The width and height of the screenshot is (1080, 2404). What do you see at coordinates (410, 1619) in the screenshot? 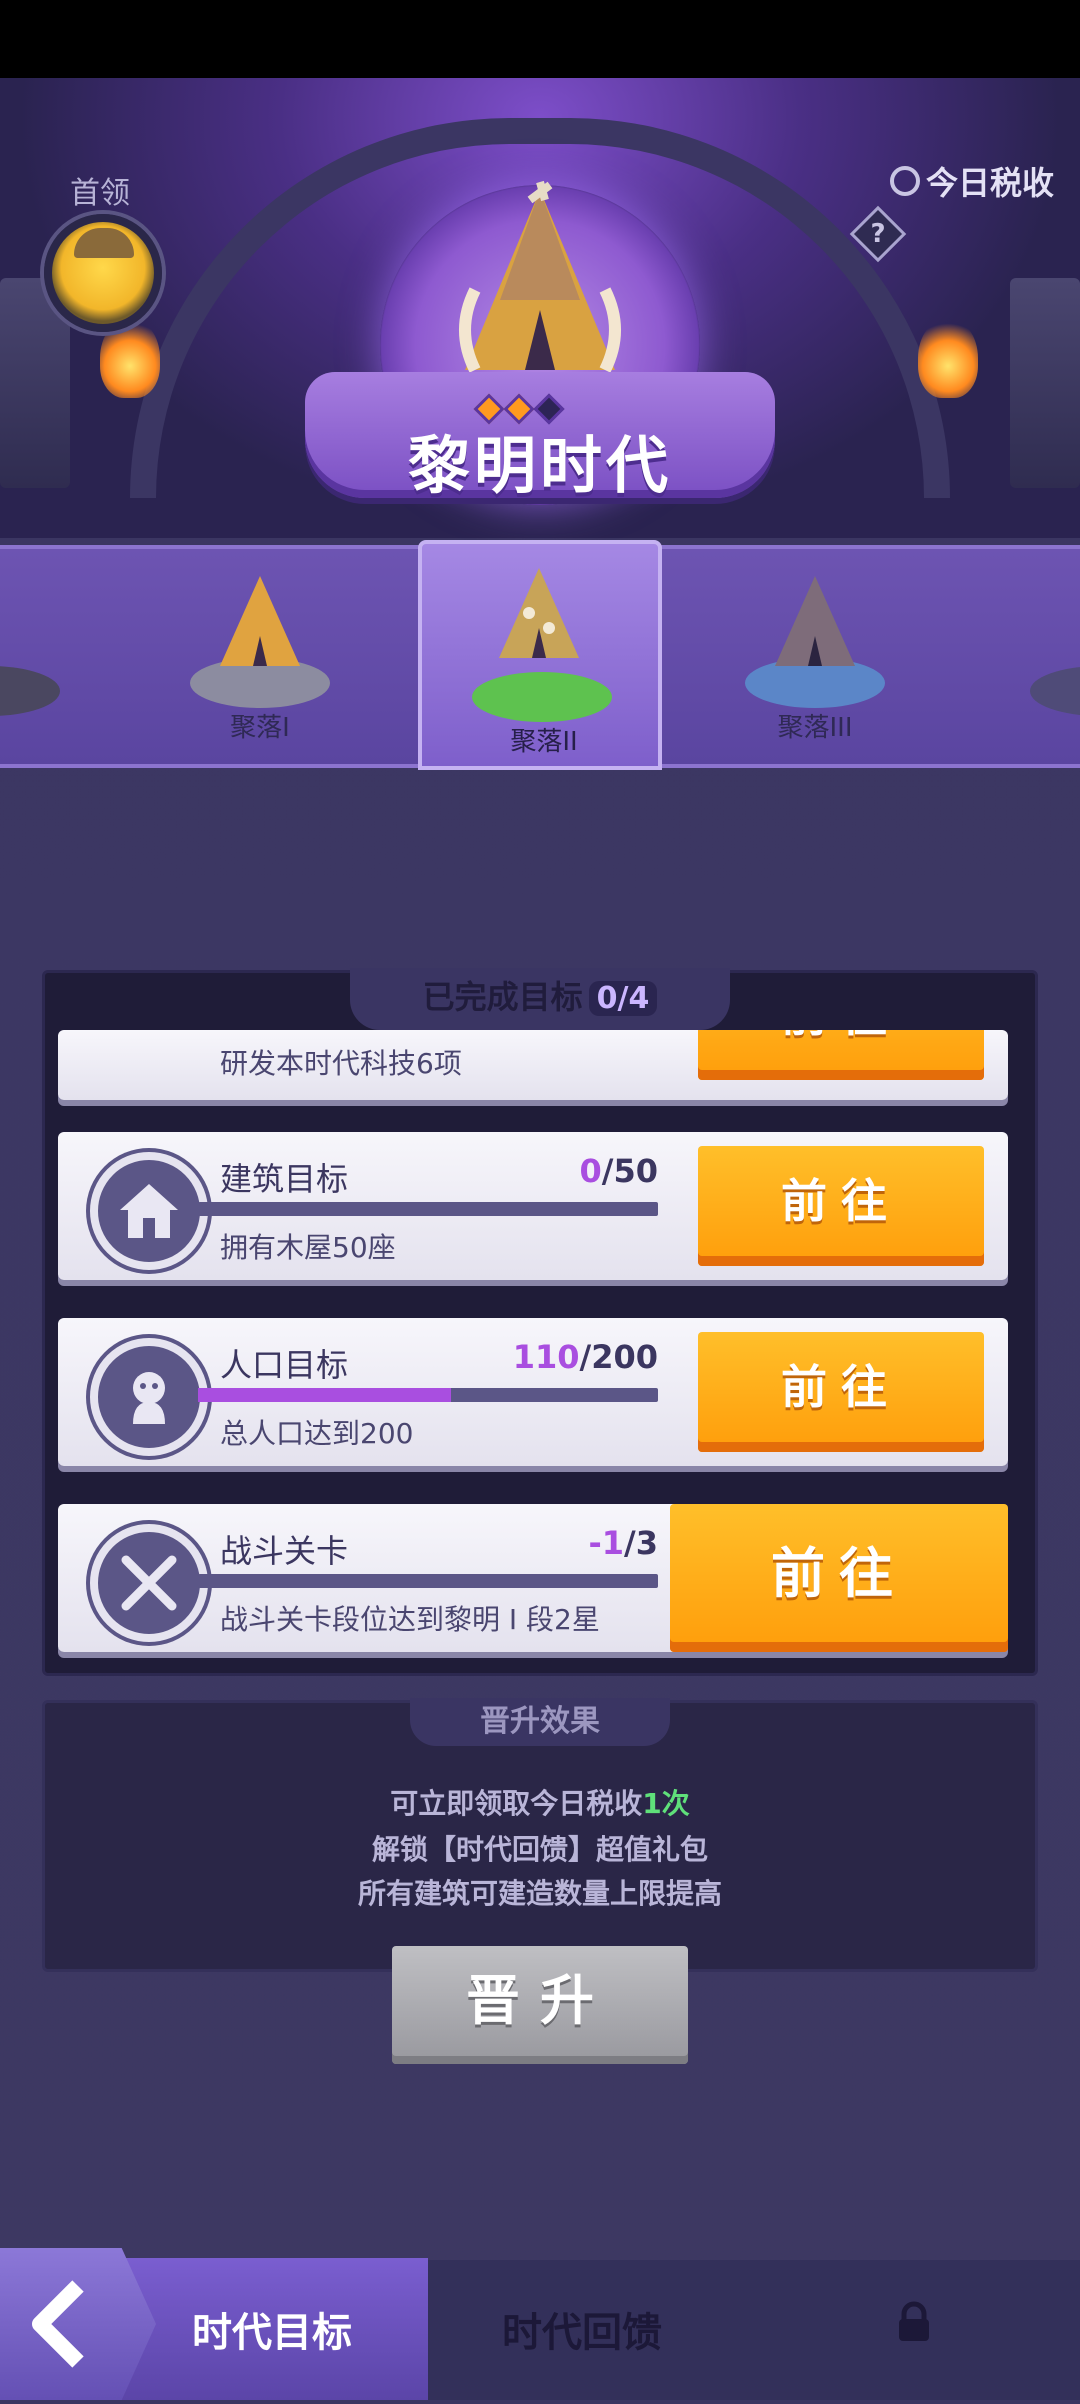
I see `goal-description: 战斗关卡段位达到黎明 I 段2星` at bounding box center [410, 1619].